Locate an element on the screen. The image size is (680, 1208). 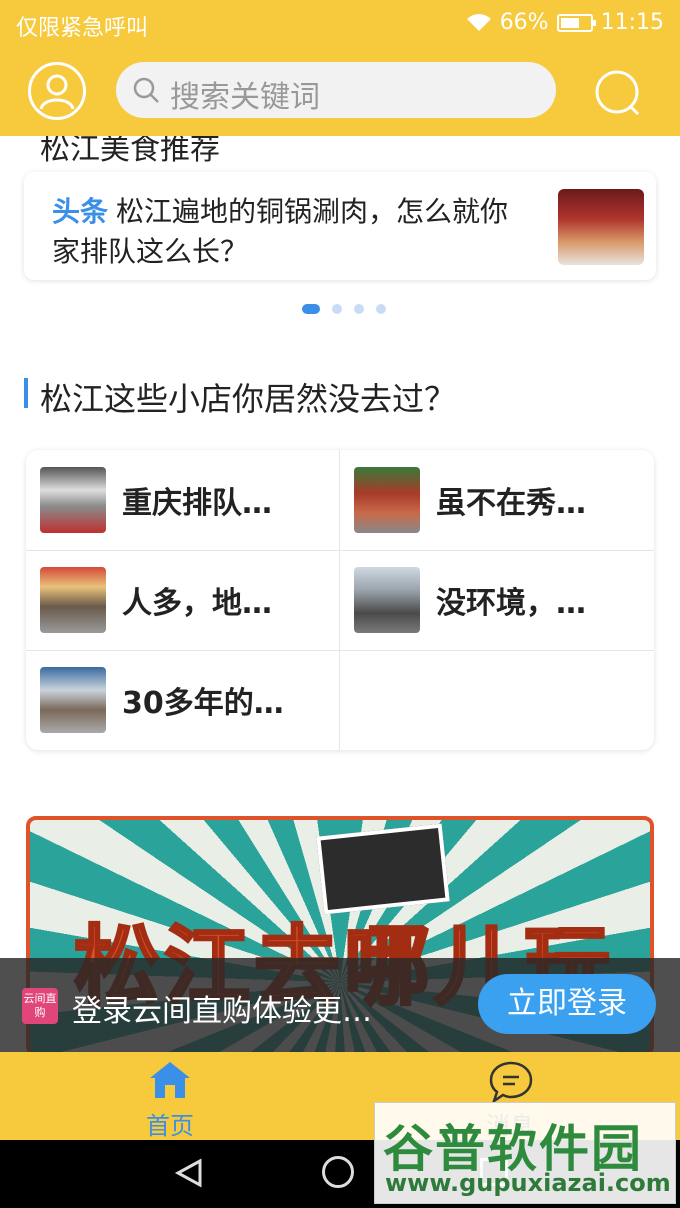
home-nav-icon is located at coordinates (338, 1172).